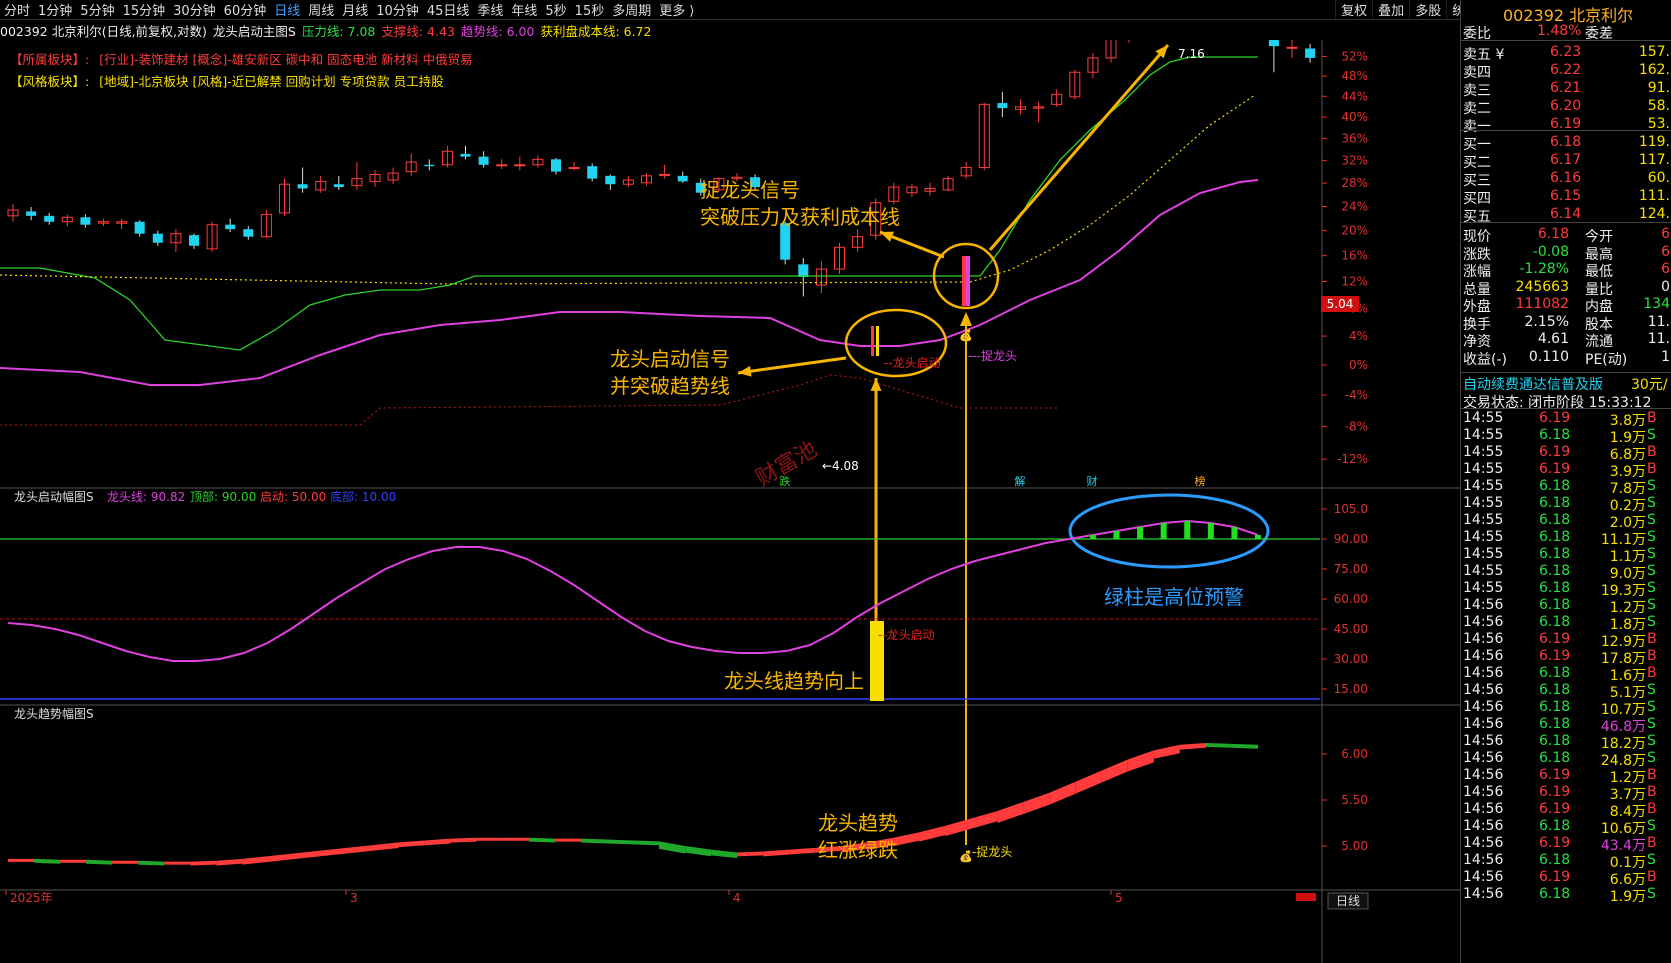 Image resolution: width=1671 pixels, height=963 pixels. I want to click on quote-cell: 6.18, so click(1566, 142).